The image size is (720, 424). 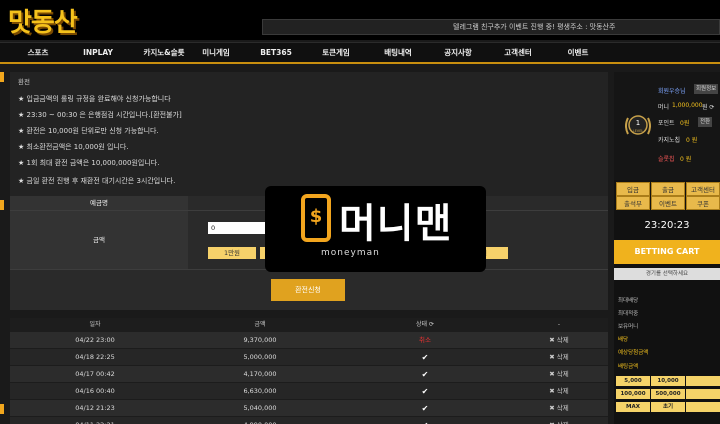 What do you see at coordinates (260, 340) in the screenshot?
I see `cell-amount: 9,370,000` at bounding box center [260, 340].